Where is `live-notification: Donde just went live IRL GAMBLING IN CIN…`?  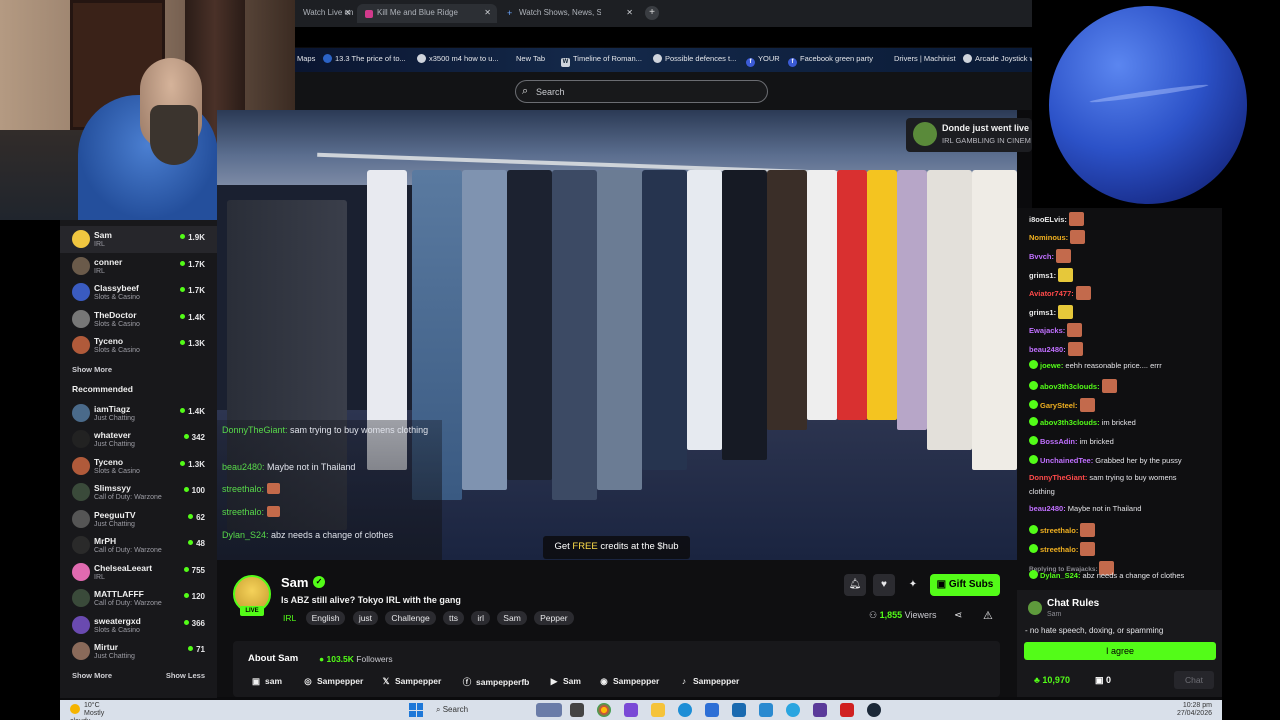 live-notification: Donde just went live IRL GAMBLING IN CIN… is located at coordinates (969, 135).